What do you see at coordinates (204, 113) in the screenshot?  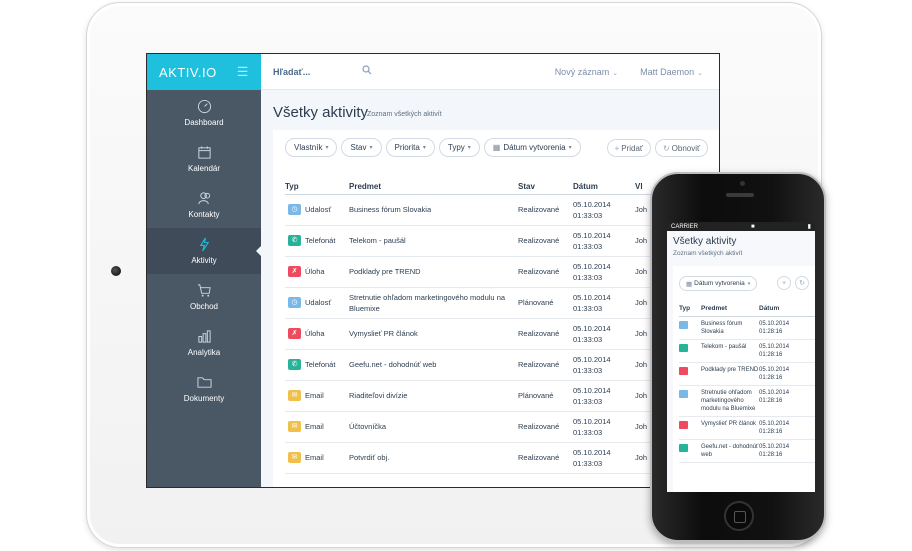 I see `sidebar-item-dashboard: Dashboard` at bounding box center [204, 113].